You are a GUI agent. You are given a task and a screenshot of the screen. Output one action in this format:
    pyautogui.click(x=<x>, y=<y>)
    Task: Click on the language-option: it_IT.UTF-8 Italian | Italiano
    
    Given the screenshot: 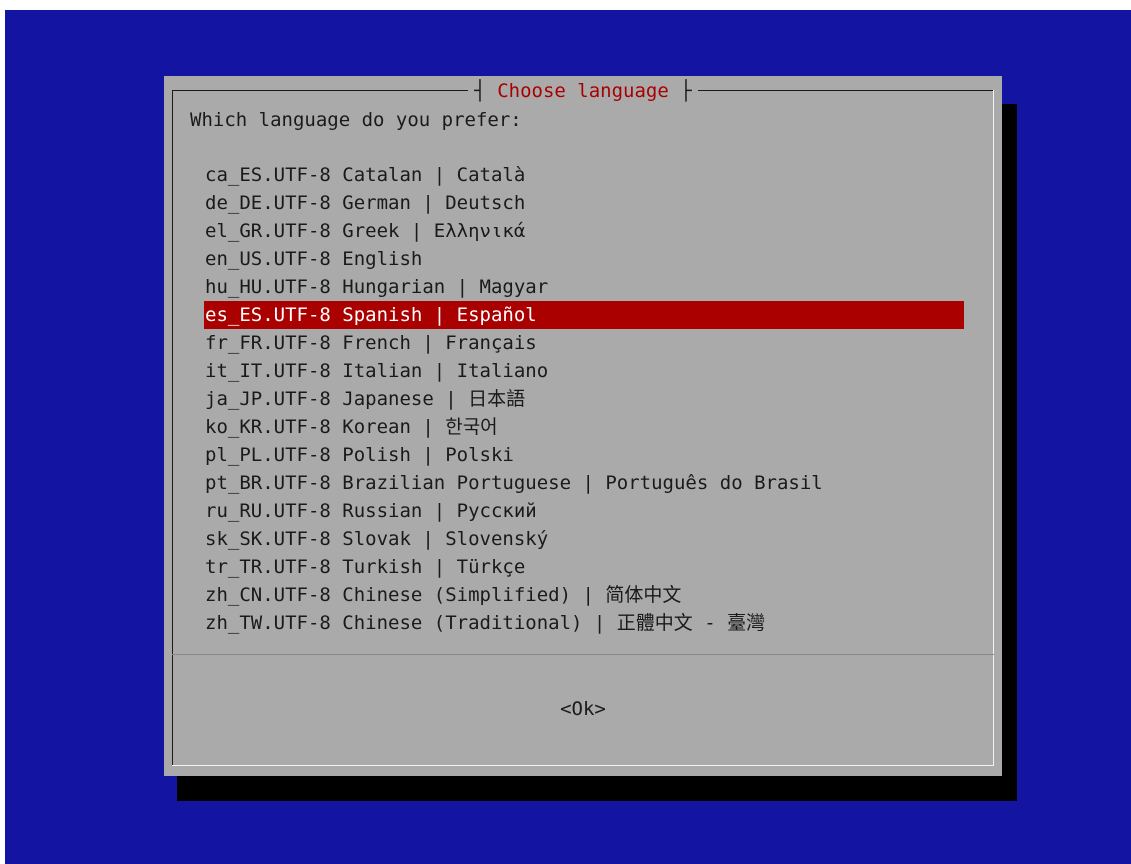 What is the action you would take?
    pyautogui.click(x=584, y=371)
    